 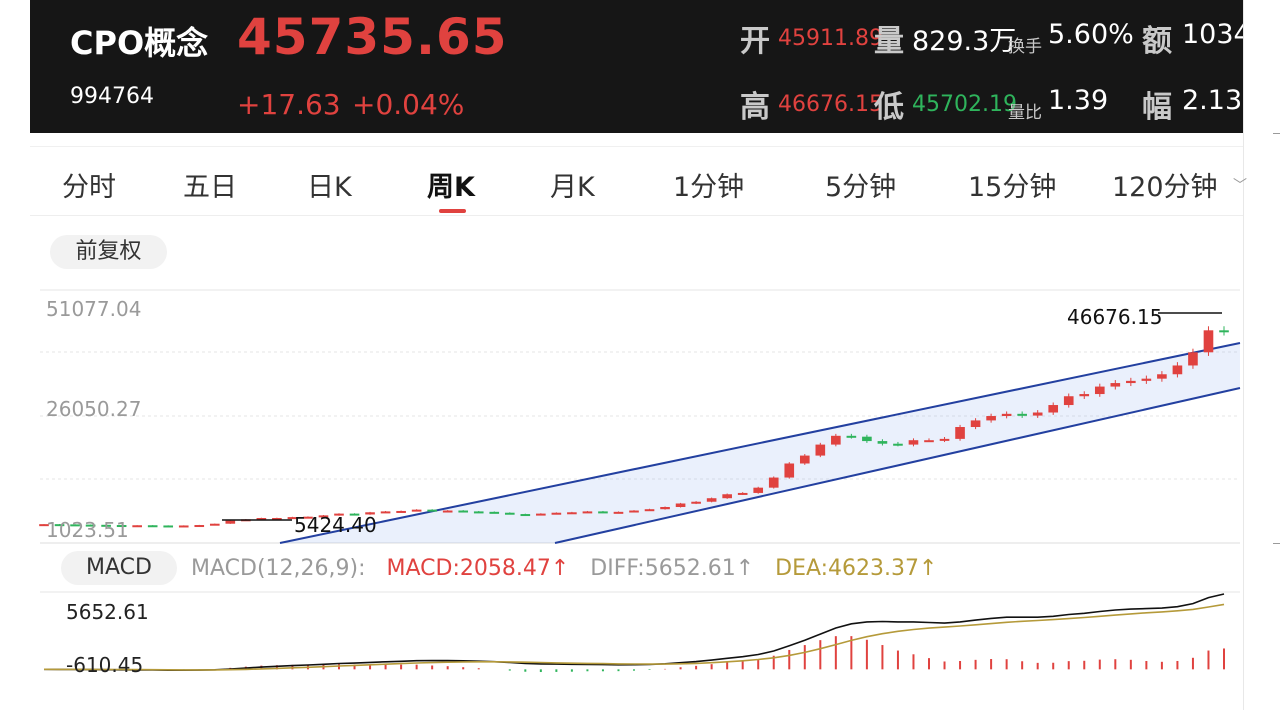 What do you see at coordinates (478, 568) in the screenshot?
I see `macd-value: MACD:2058.47↑` at bounding box center [478, 568].